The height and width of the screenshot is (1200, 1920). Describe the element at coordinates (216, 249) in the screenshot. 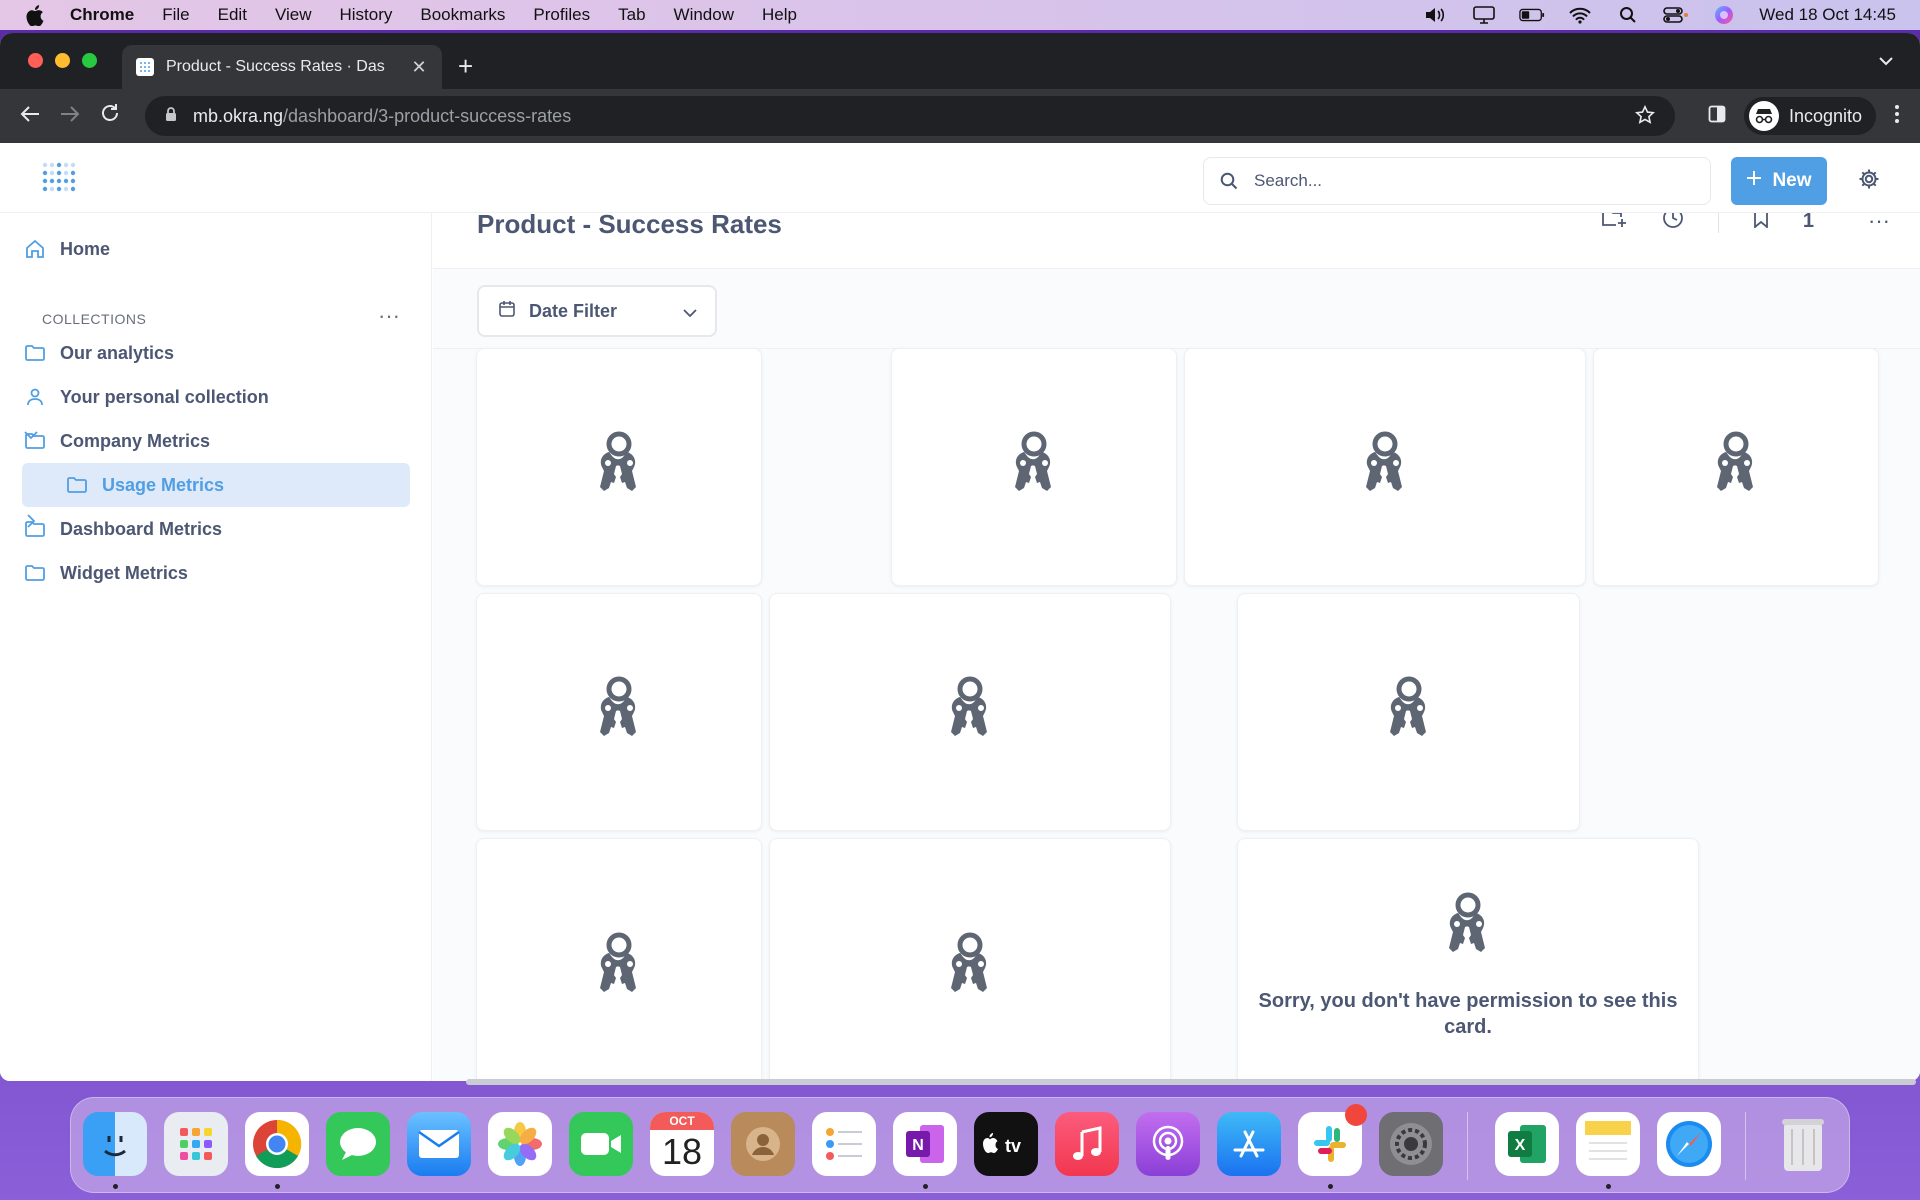

I see `sidebar-item-home: Home` at that location.